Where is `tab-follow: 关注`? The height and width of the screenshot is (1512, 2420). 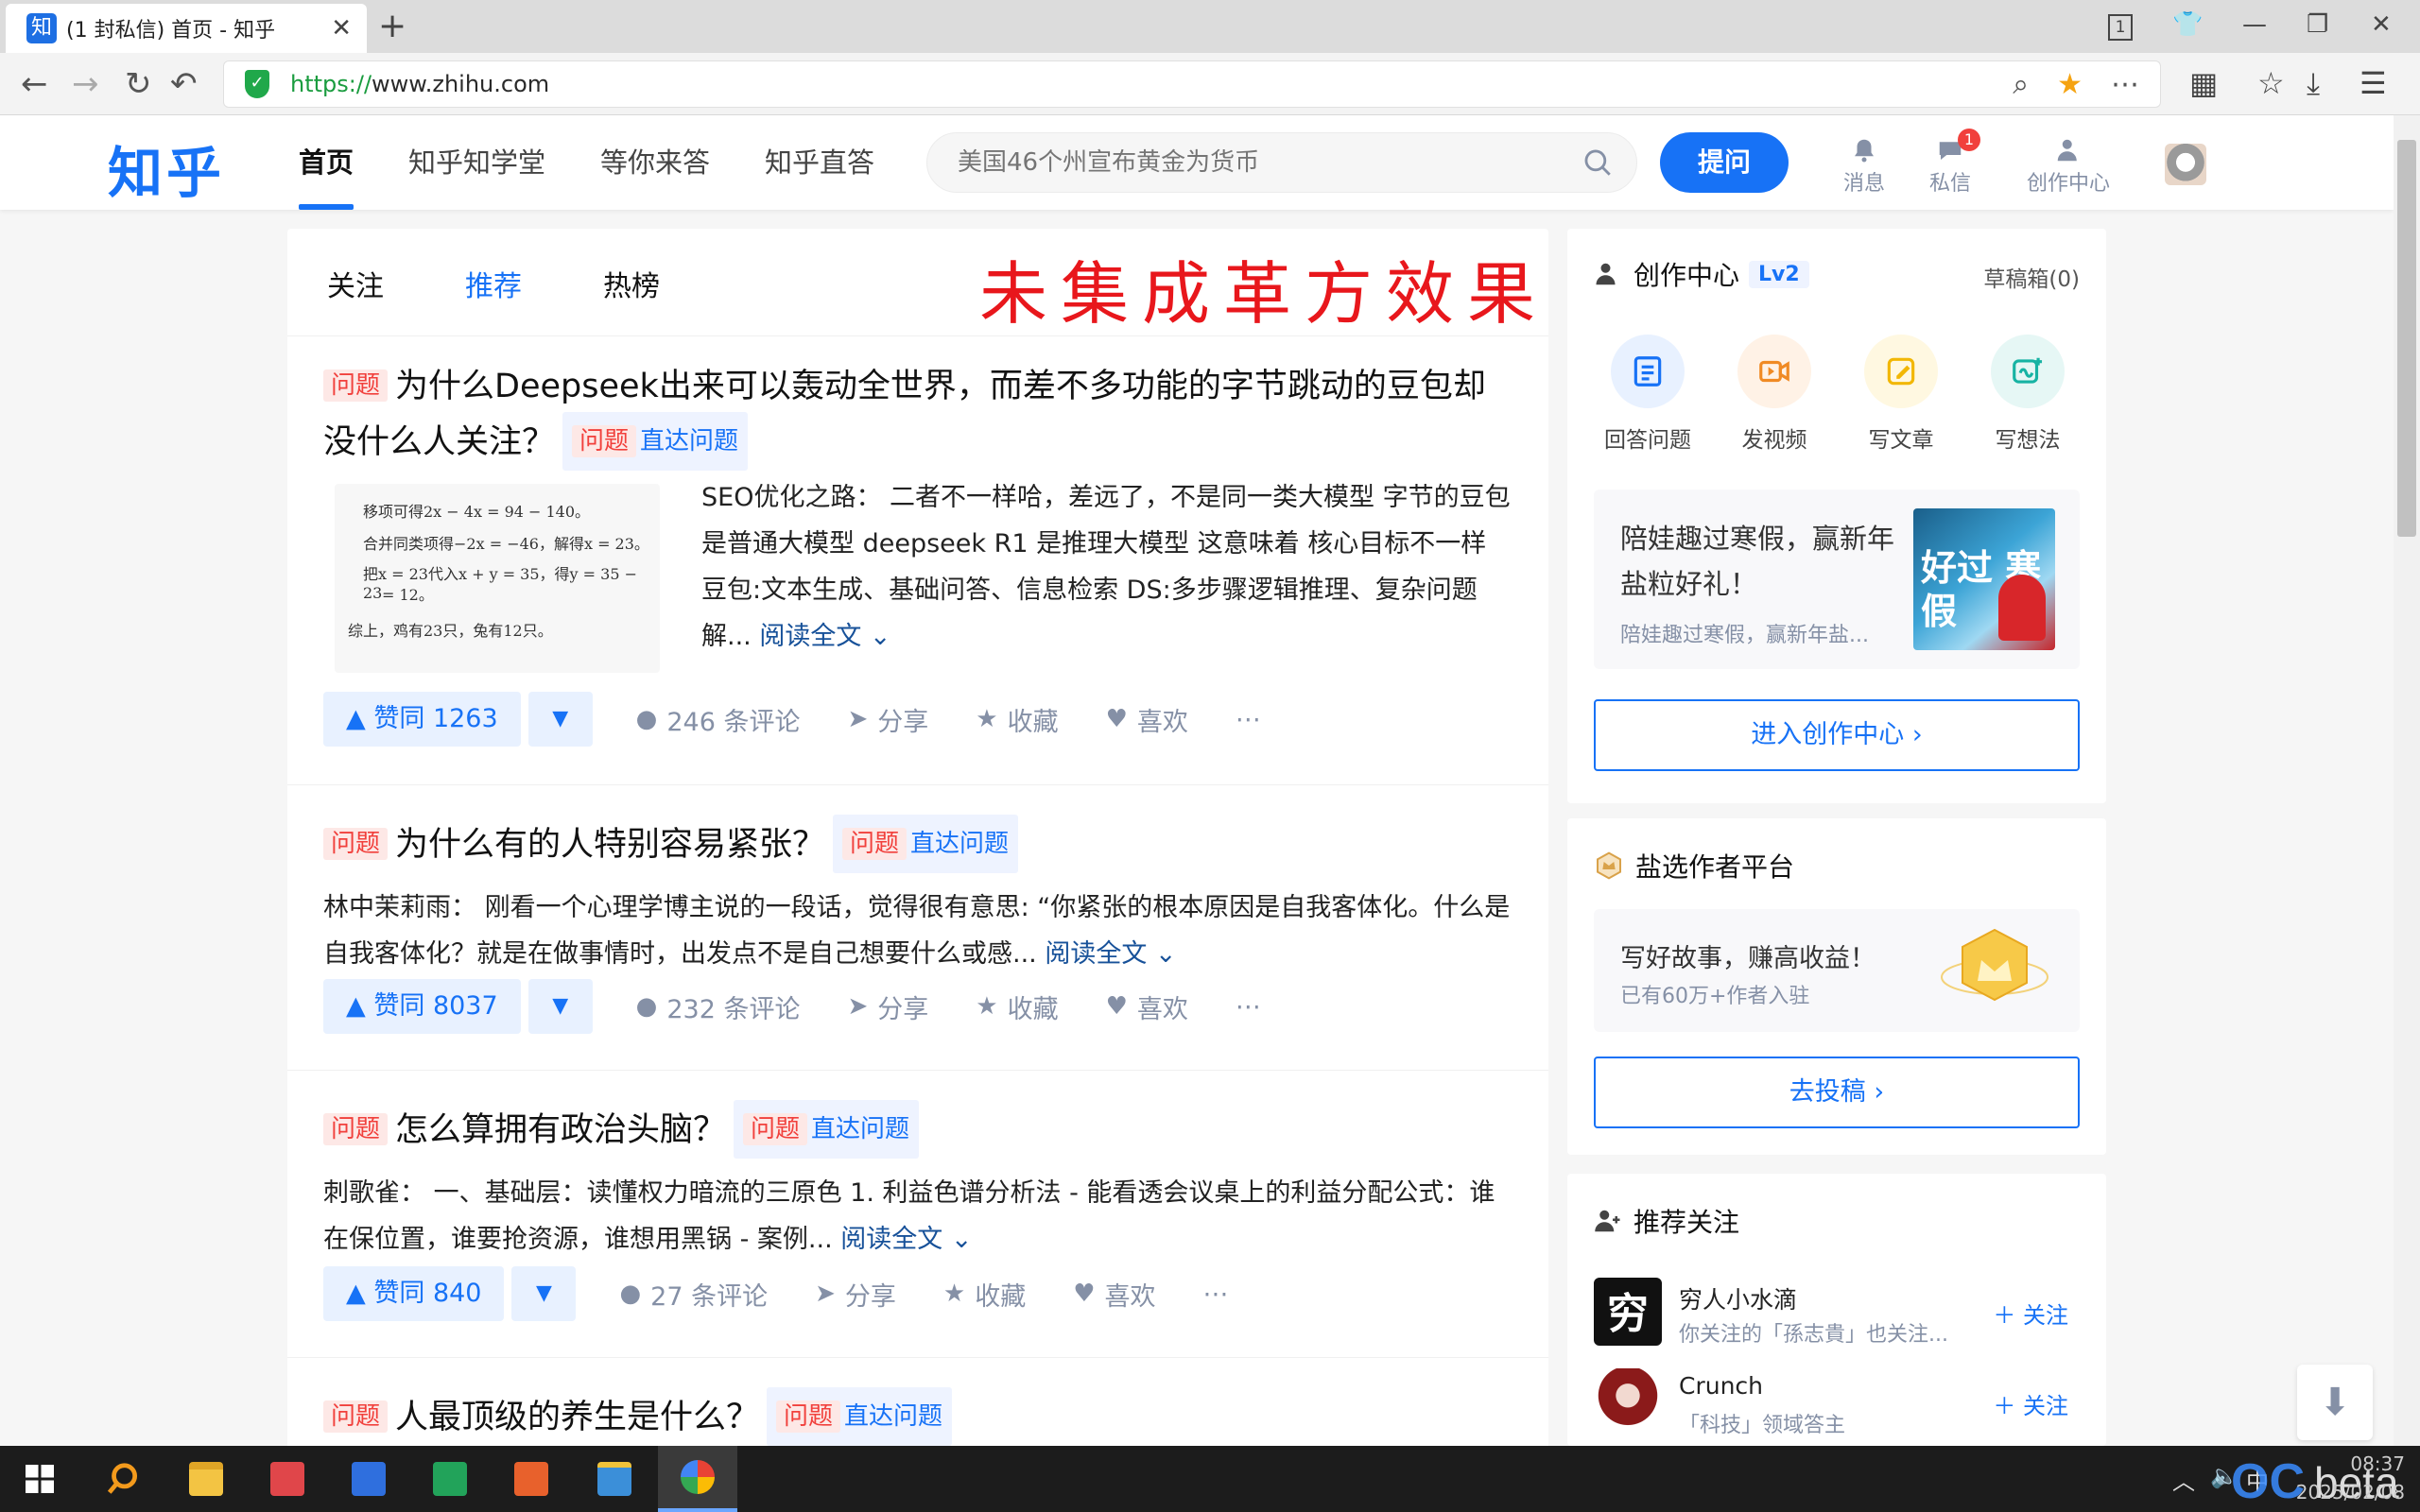 tab-follow: 关注 is located at coordinates (355, 283).